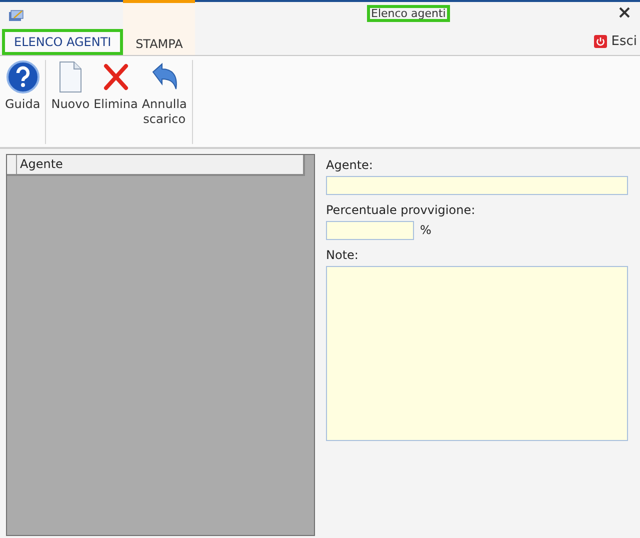 The width and height of the screenshot is (640, 538). Describe the element at coordinates (159, 27) in the screenshot. I see `tab: STAMPA` at that location.